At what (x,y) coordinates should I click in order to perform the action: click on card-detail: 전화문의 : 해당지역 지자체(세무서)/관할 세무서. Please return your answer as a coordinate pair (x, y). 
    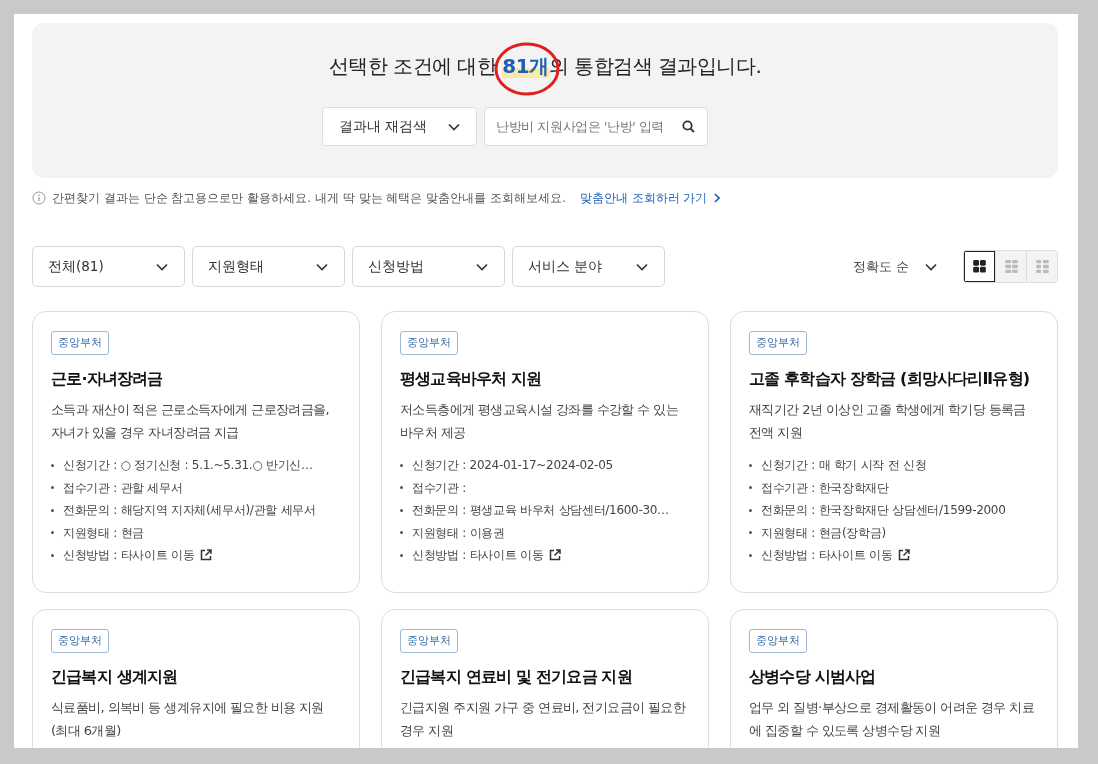
    Looking at the image, I should click on (189, 510).